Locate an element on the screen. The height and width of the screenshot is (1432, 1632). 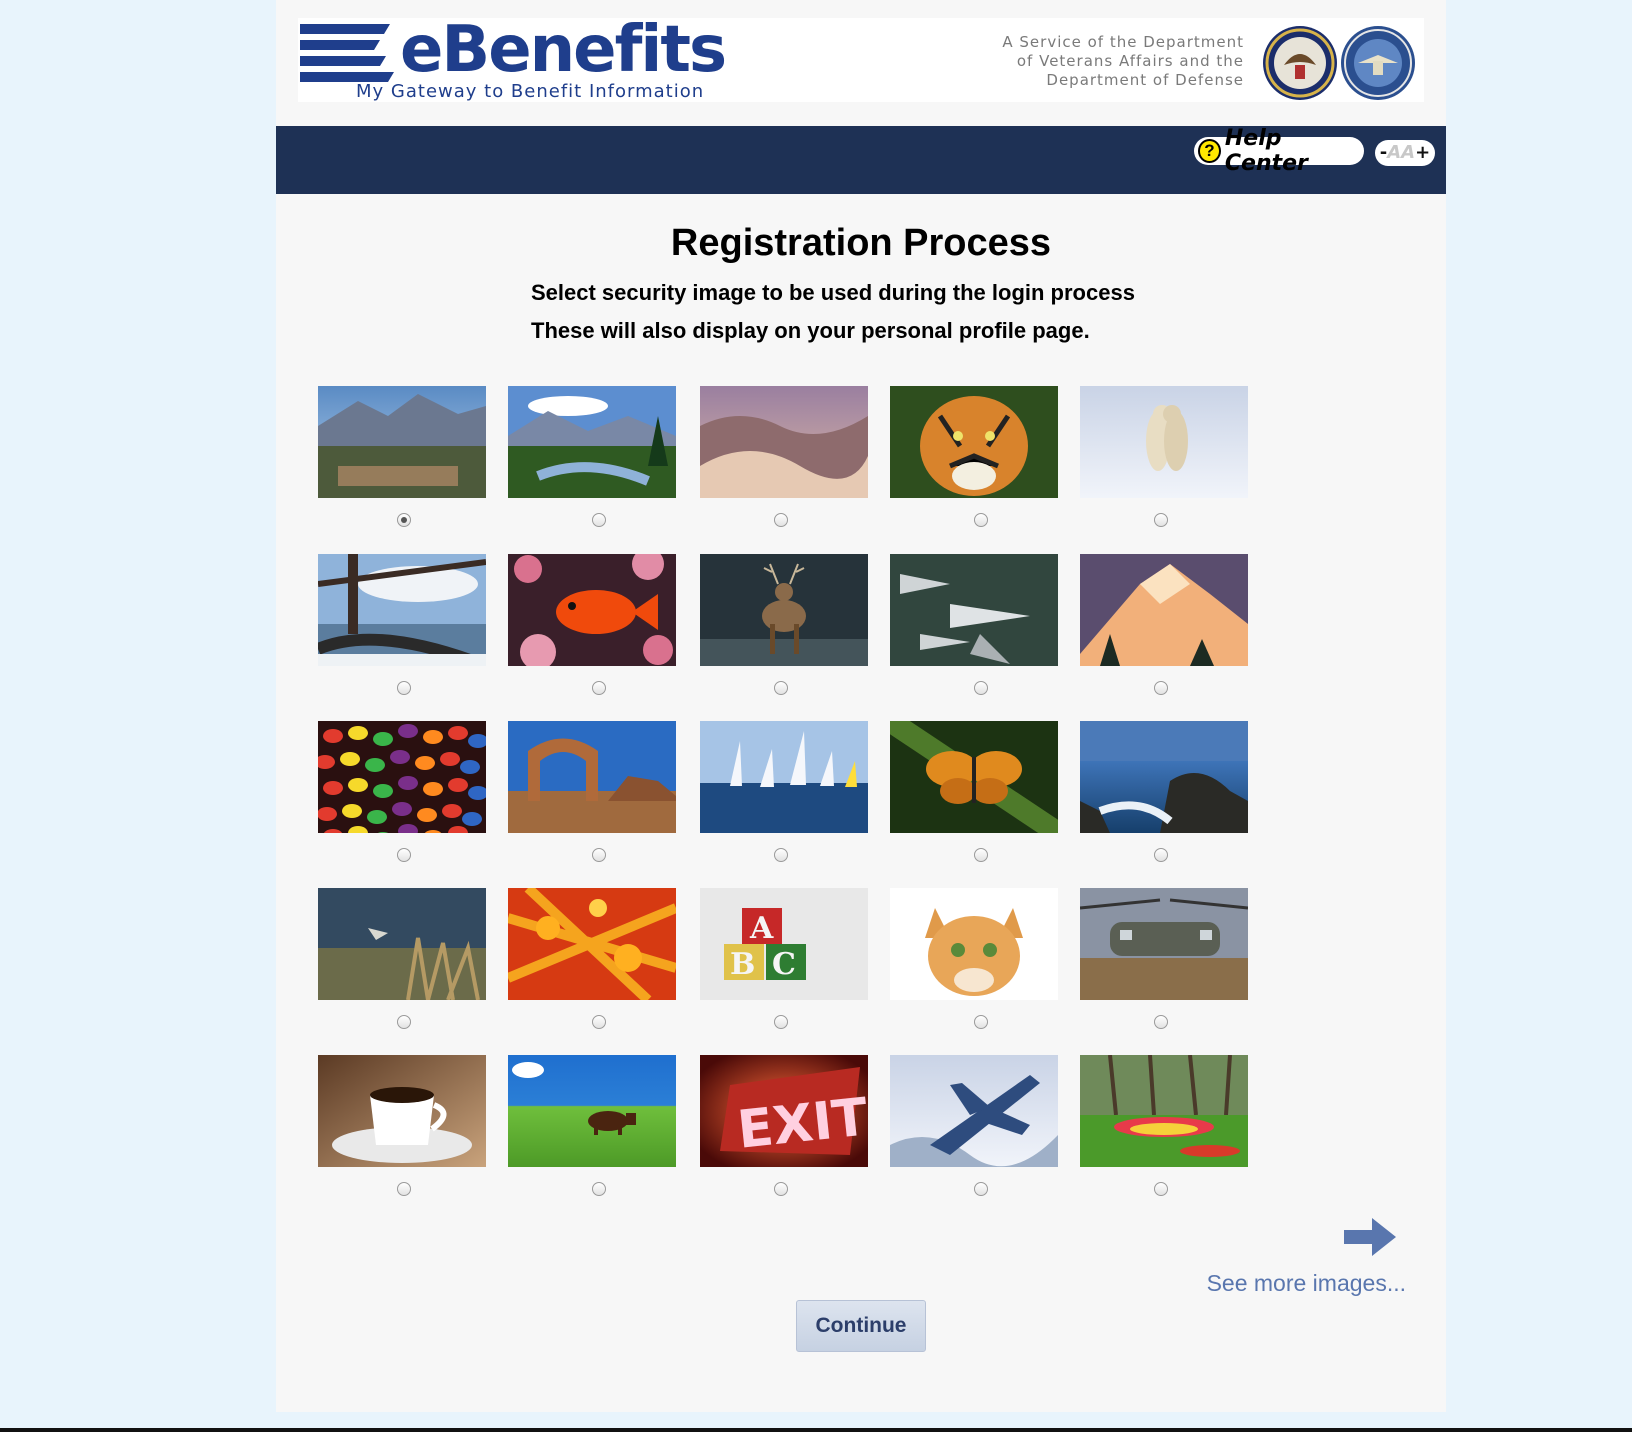
va-seal-icon is located at coordinates (1300, 63).